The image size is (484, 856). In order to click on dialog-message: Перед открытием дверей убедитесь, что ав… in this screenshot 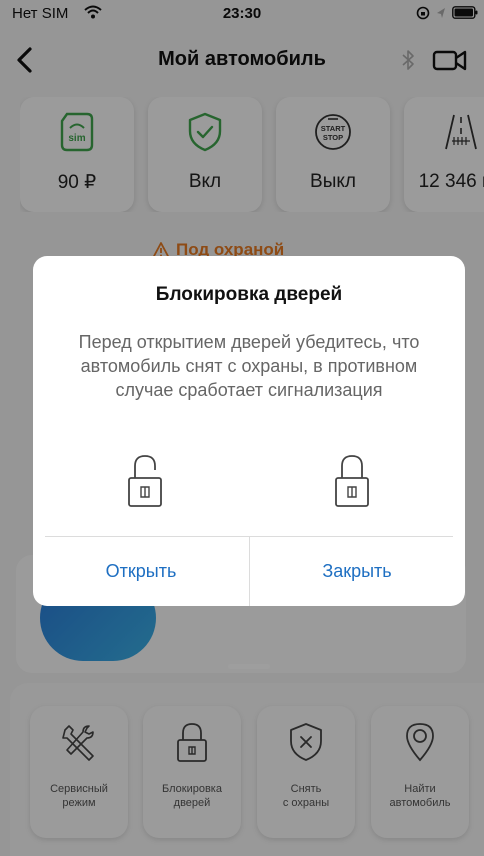, I will do `click(249, 366)`.